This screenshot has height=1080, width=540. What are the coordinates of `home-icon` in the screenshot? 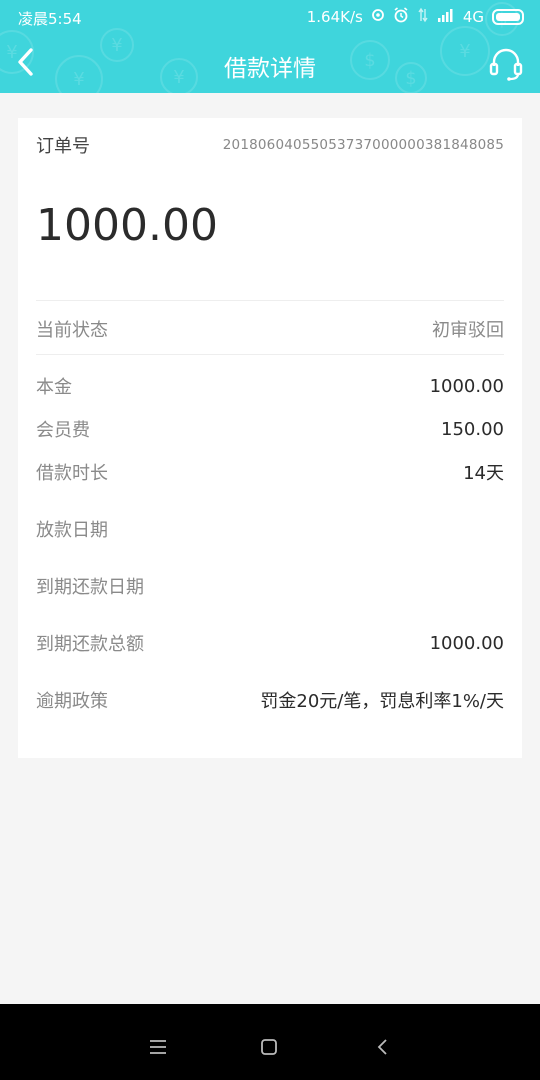 It's located at (269, 1047).